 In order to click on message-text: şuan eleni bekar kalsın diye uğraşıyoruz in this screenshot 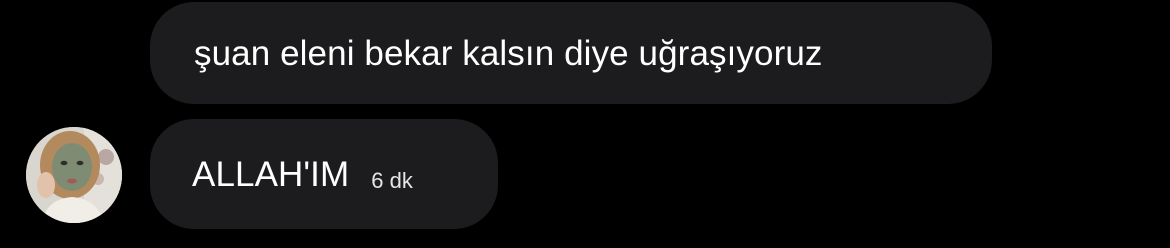, I will do `click(508, 53)`.